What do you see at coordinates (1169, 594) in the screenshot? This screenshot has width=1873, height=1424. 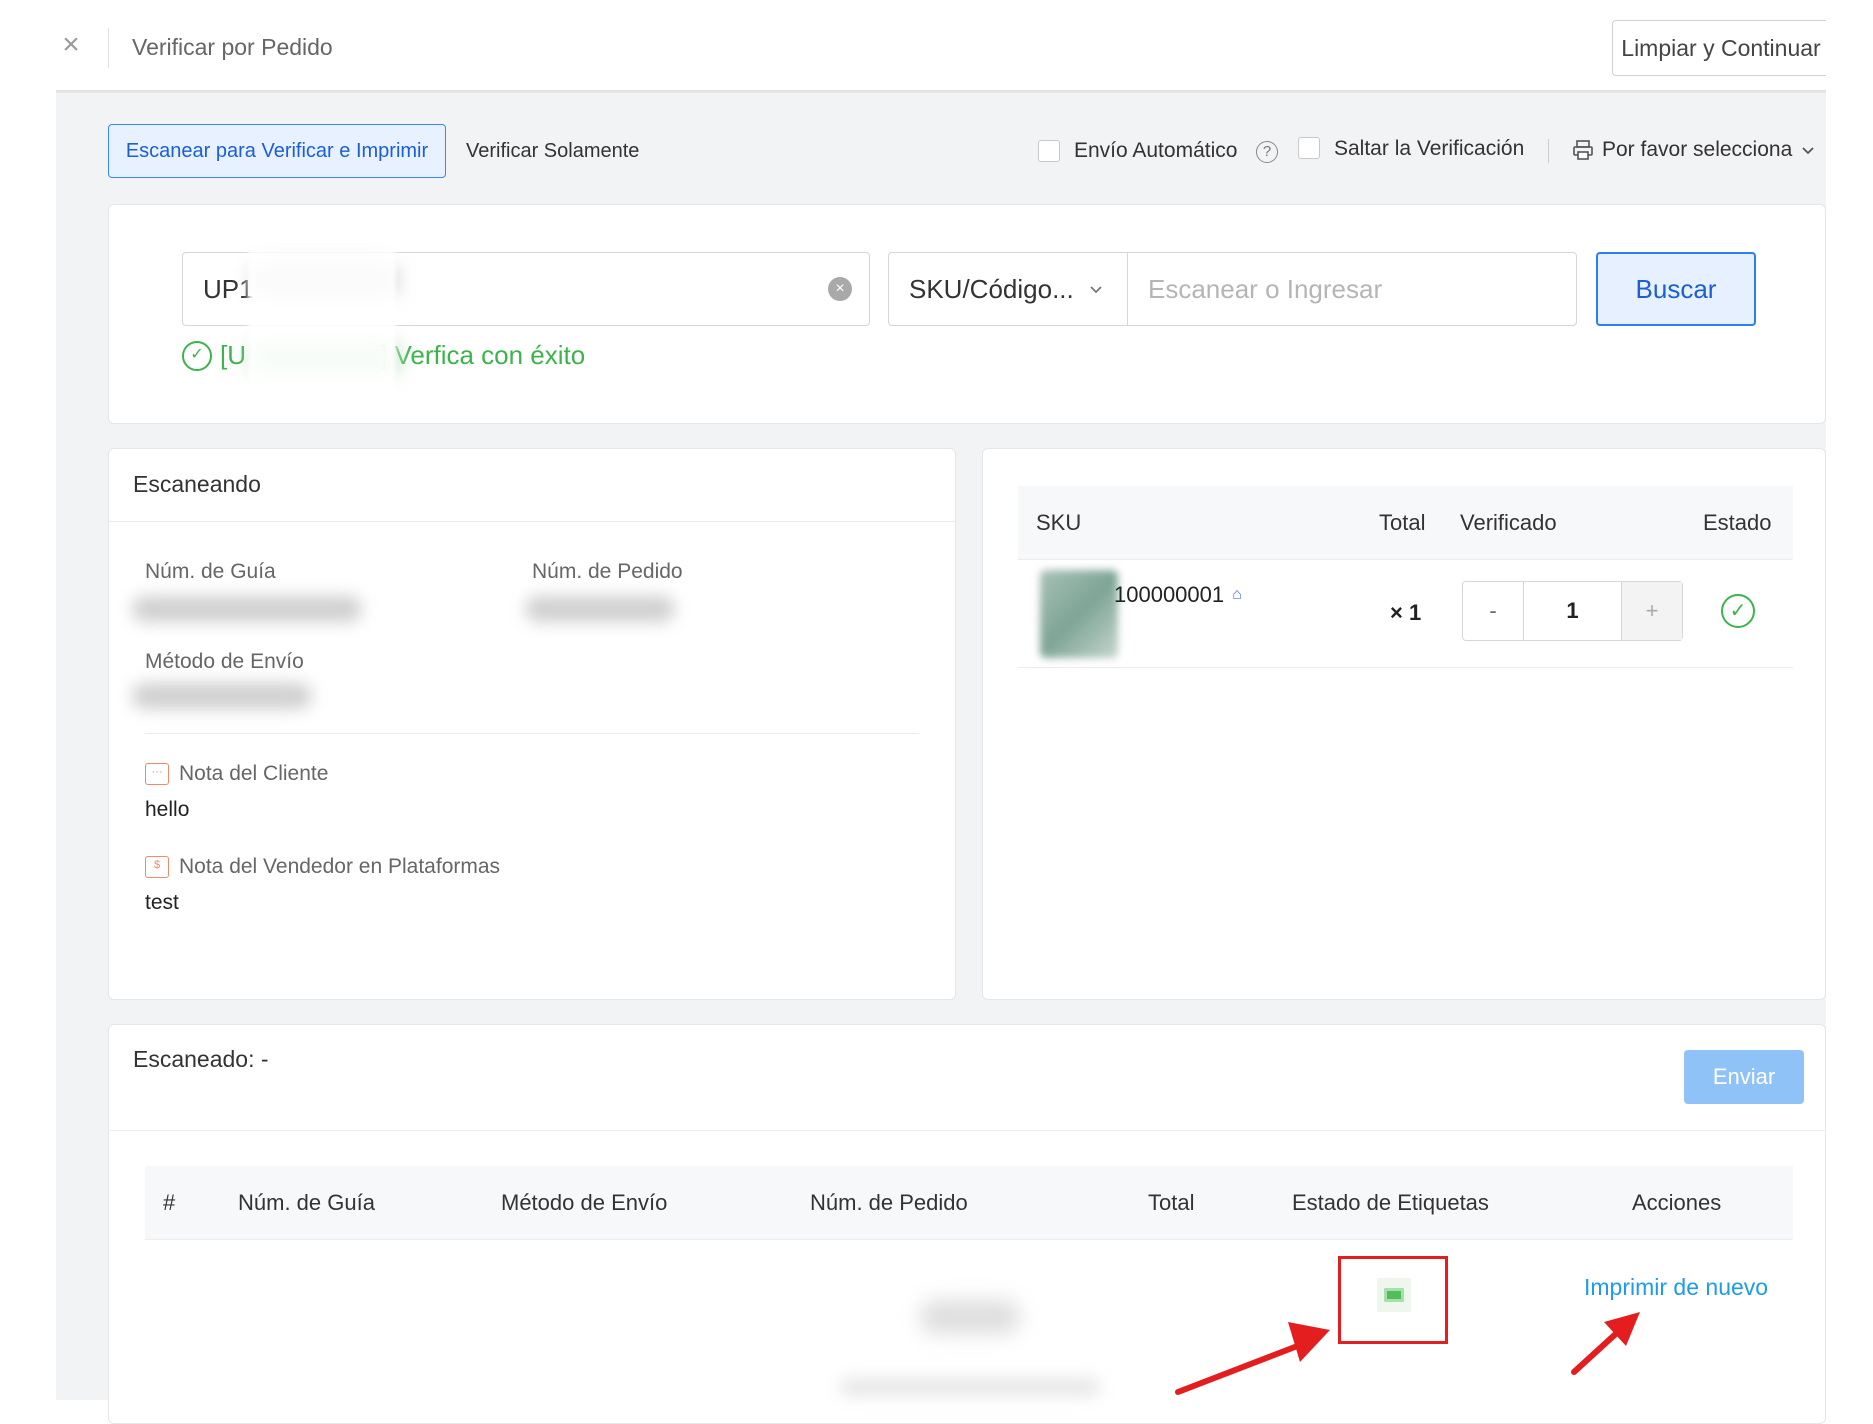 I see `sku-value: 100000001` at bounding box center [1169, 594].